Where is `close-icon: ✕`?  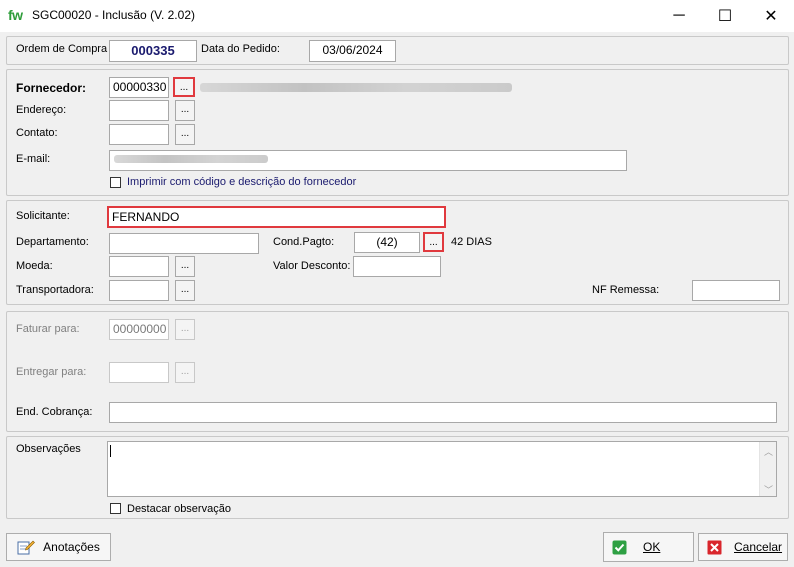
close-icon: ✕ is located at coordinates (771, 16).